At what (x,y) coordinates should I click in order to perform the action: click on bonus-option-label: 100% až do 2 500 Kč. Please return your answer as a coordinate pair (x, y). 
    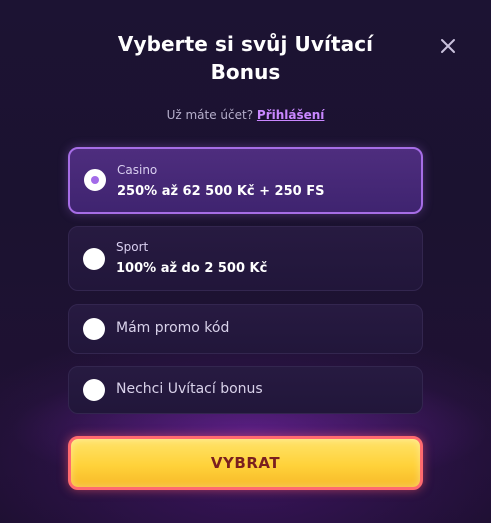
    Looking at the image, I should click on (192, 268).